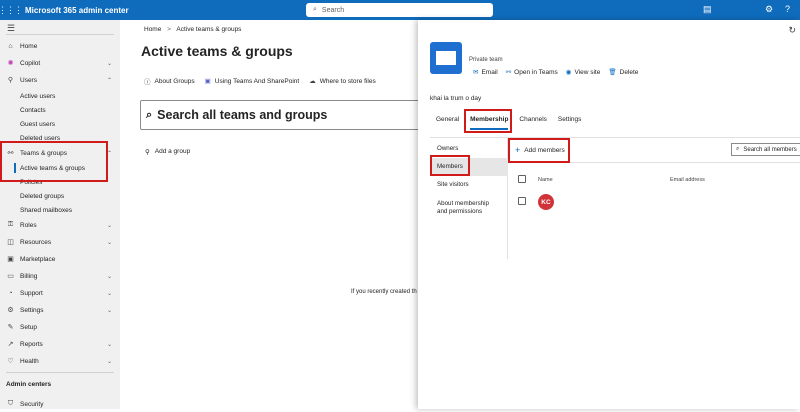 This screenshot has height=412, width=800. Describe the element at coordinates (342, 81) in the screenshot. I see `store-files-link: ☁ Where to store files` at that location.